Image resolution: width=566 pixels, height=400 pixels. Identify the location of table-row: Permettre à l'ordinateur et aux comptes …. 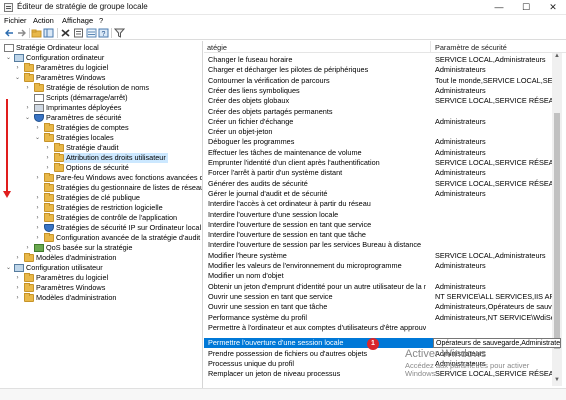
(378, 328).